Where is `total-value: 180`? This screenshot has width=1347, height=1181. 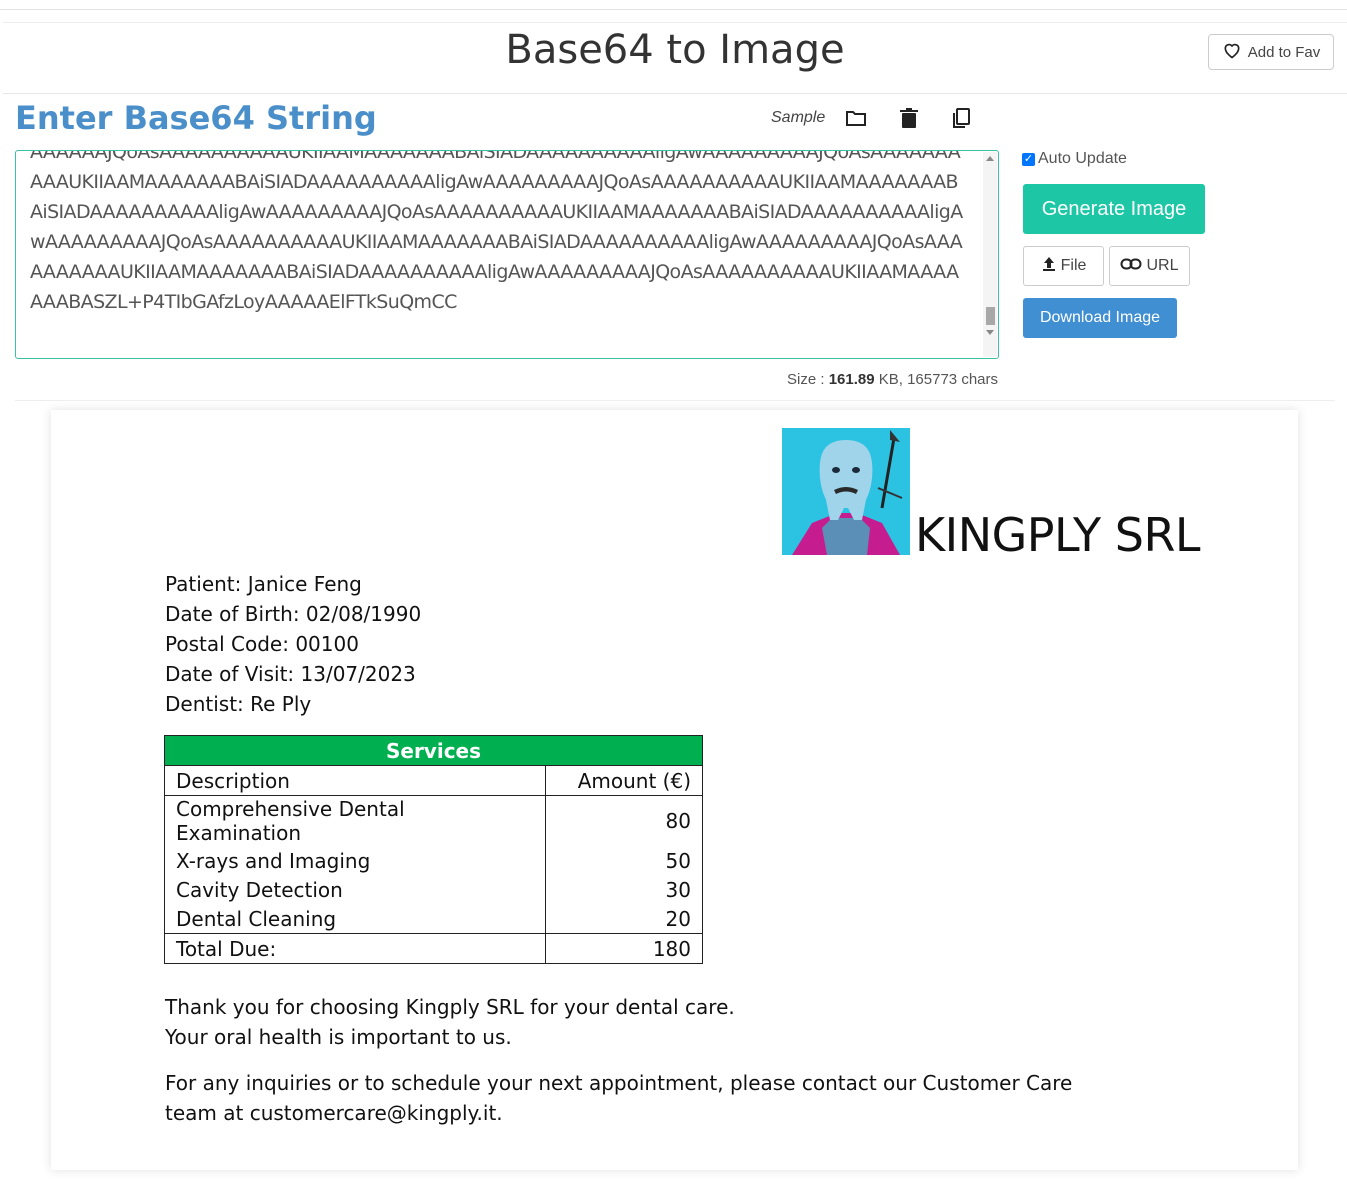
total-value: 180 is located at coordinates (624, 948).